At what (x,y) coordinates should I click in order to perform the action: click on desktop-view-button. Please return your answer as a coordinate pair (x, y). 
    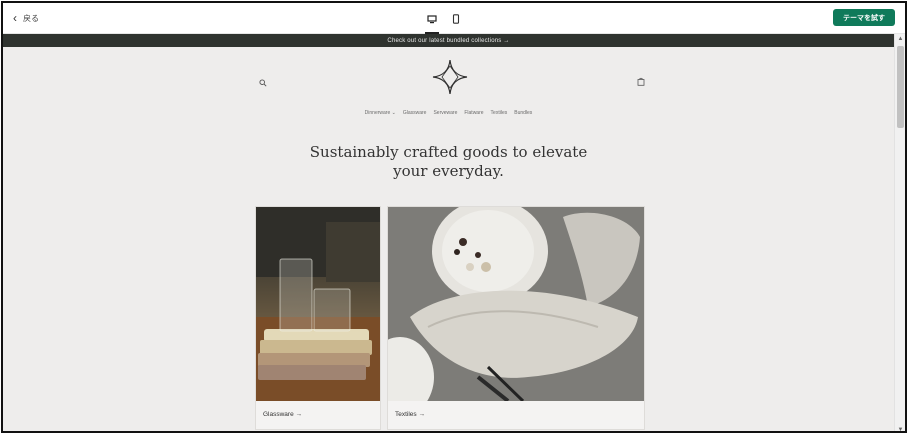
    Looking at the image, I should click on (432, 22).